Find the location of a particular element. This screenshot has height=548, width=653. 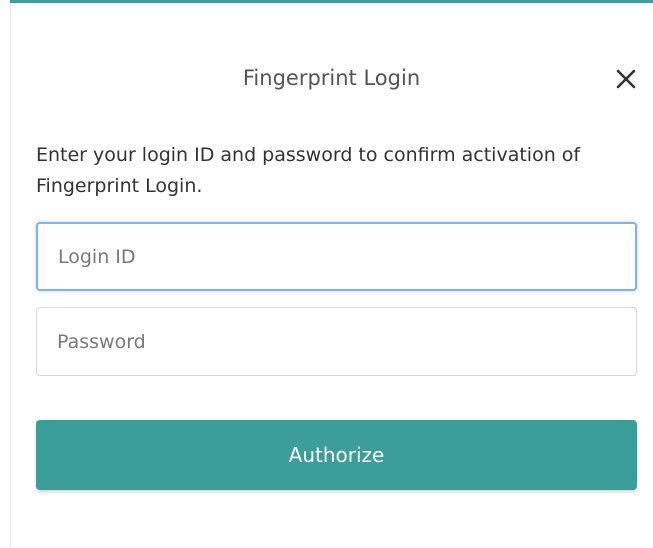

dialog-title: Fingerprint Login is located at coordinates (331, 78).